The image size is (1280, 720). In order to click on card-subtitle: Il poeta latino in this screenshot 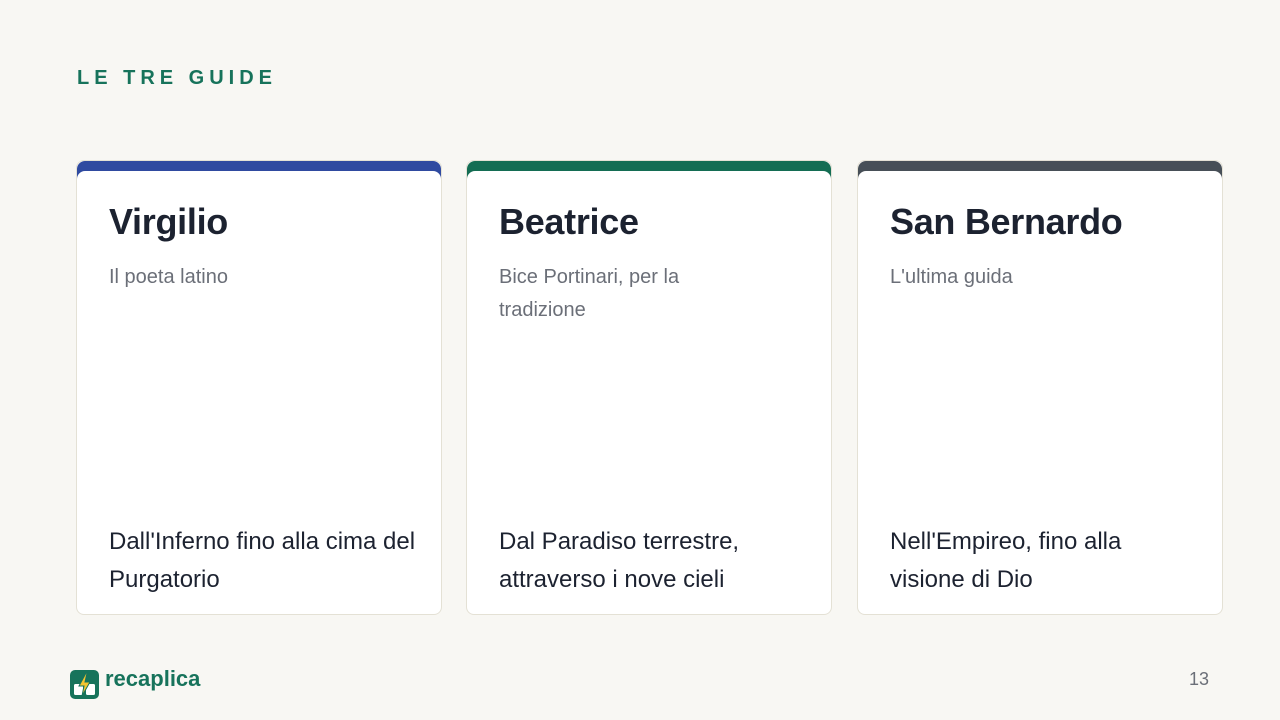, I will do `click(168, 277)`.